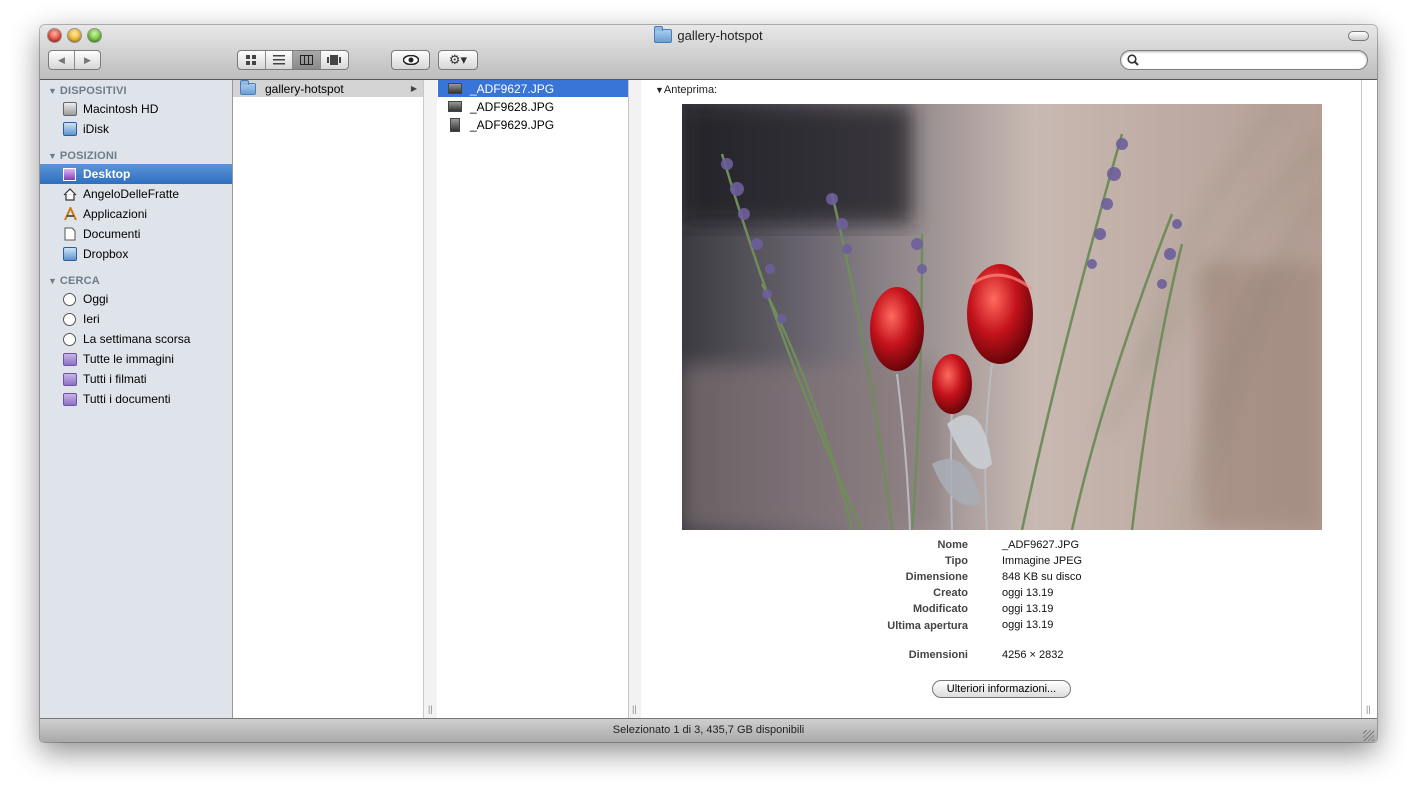  Describe the element at coordinates (70, 234) in the screenshot. I see `document-icon` at that location.